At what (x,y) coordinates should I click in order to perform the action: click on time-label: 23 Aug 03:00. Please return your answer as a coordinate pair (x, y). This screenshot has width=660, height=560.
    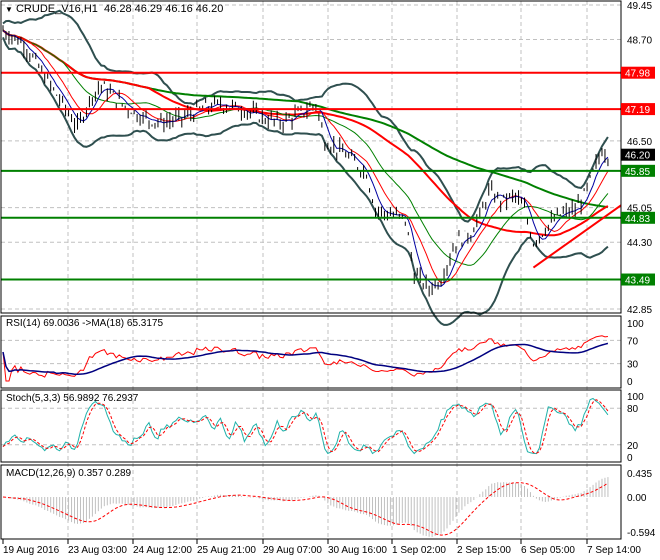
    Looking at the image, I should click on (97, 550).